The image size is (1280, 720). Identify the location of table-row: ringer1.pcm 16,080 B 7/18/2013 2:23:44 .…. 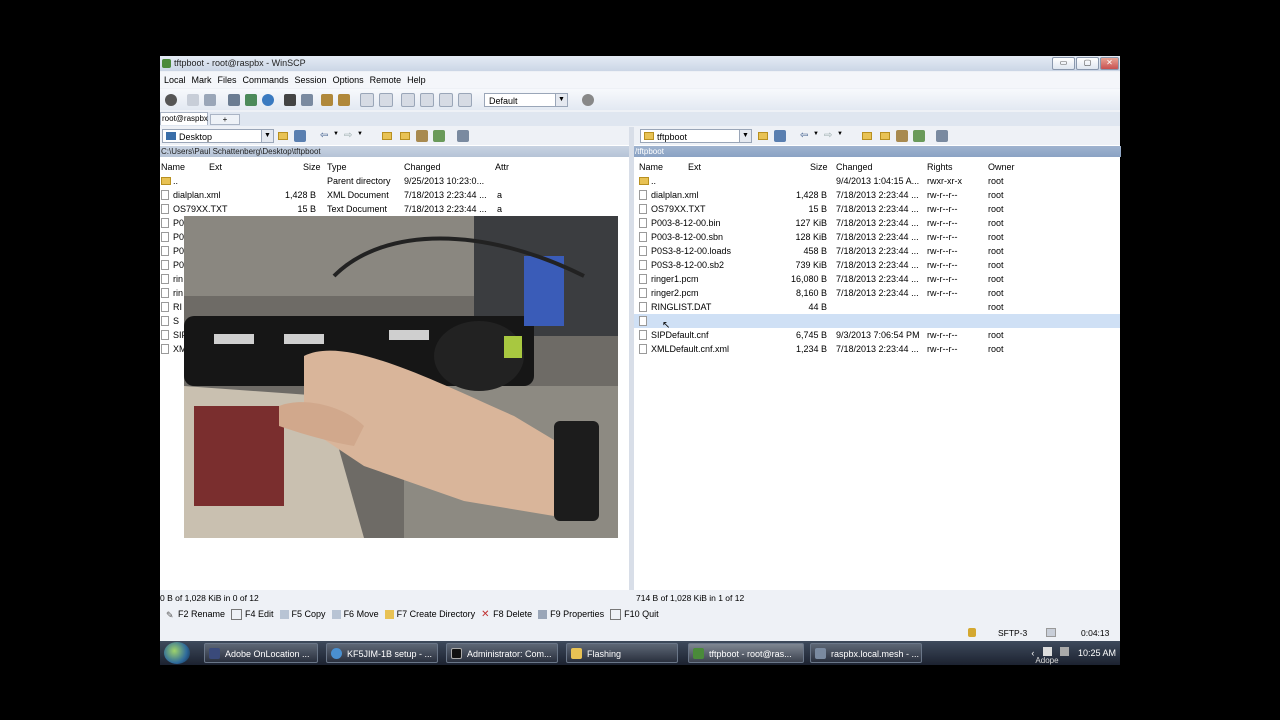
(877, 279).